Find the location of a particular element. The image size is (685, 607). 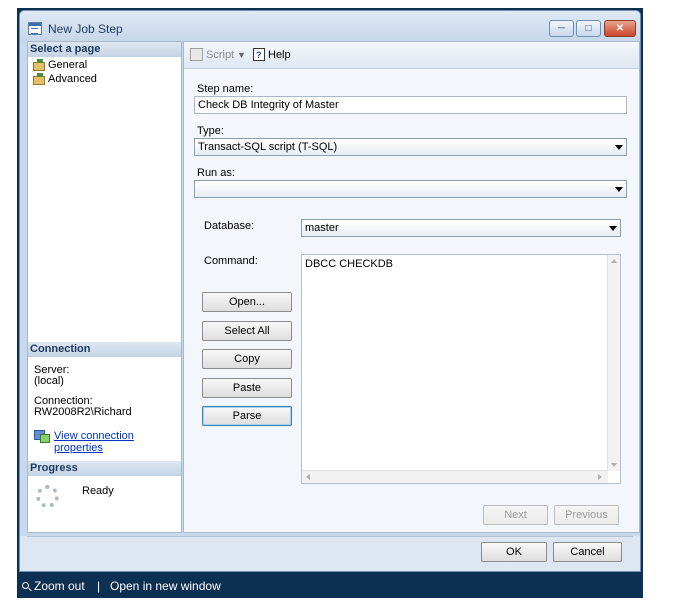

ok-button: OK is located at coordinates (514, 552).